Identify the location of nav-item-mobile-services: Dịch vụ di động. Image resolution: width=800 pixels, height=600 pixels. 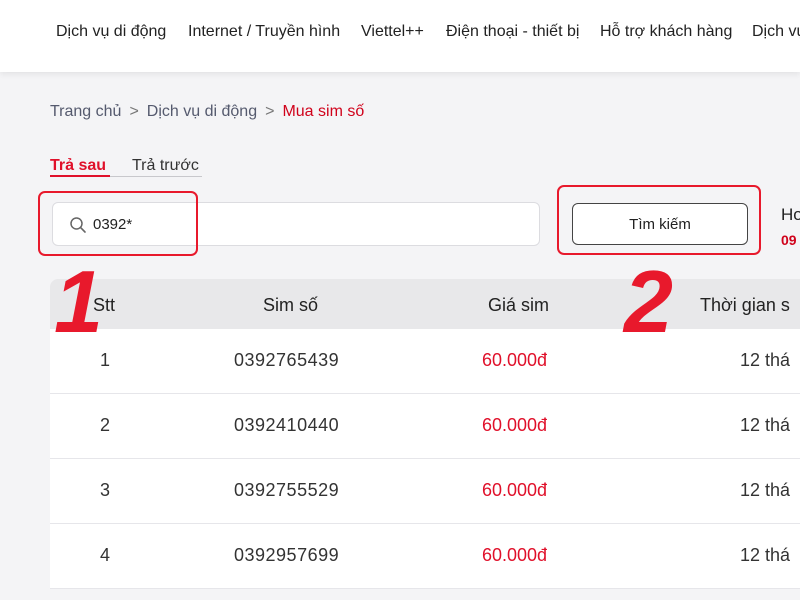
(111, 32).